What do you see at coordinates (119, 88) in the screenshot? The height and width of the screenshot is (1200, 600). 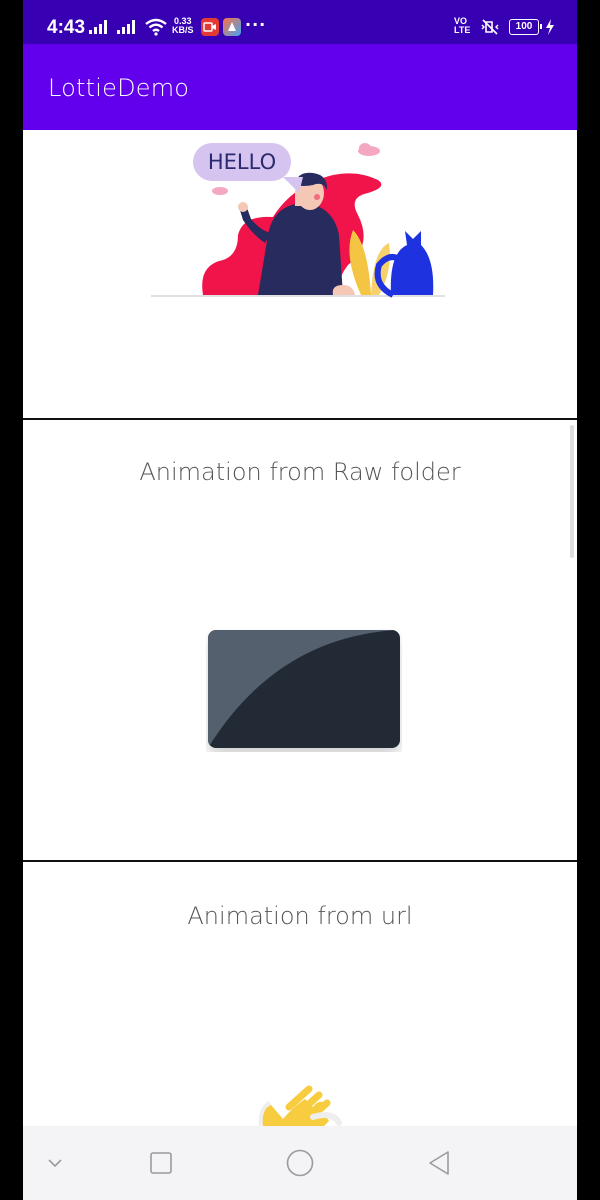 I see `app-title: LottieDemo` at bounding box center [119, 88].